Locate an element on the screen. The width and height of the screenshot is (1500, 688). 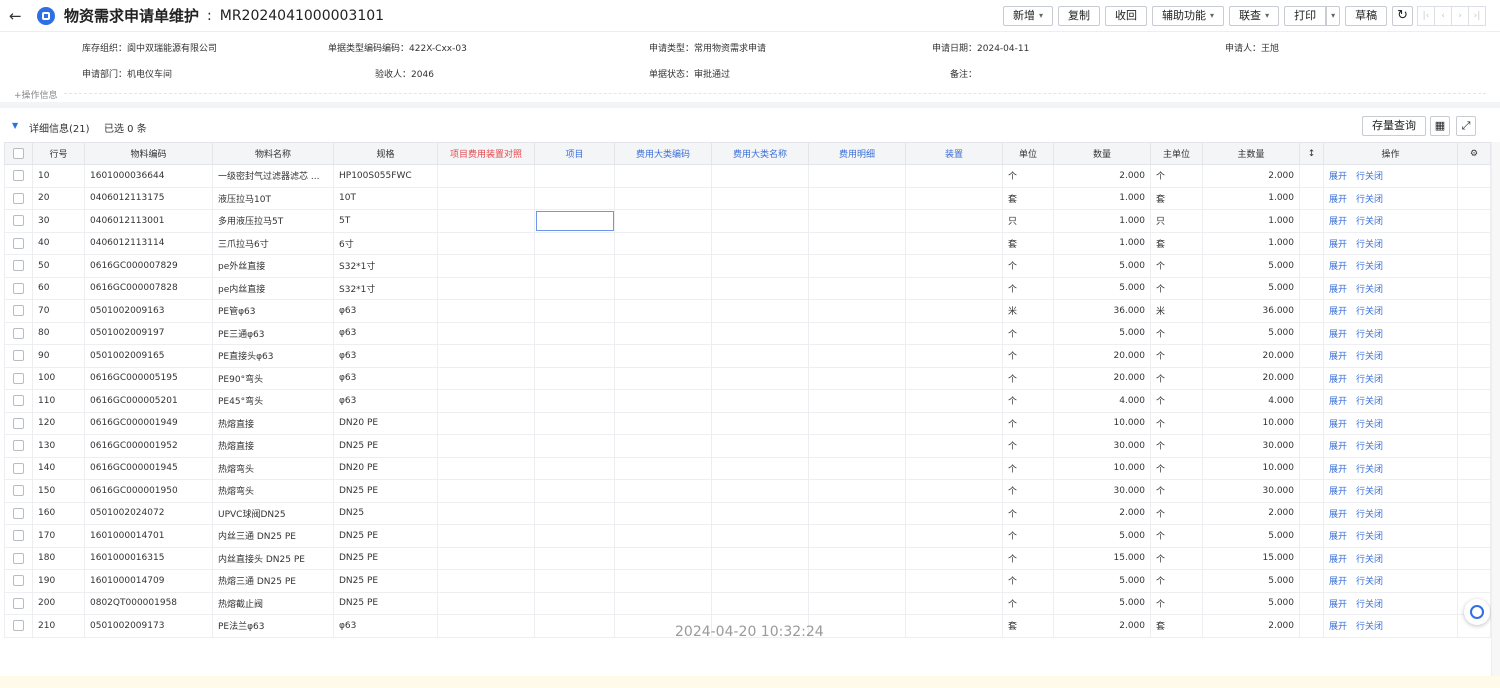
col-main-qty: 主数量 is located at coordinates (1251, 153).